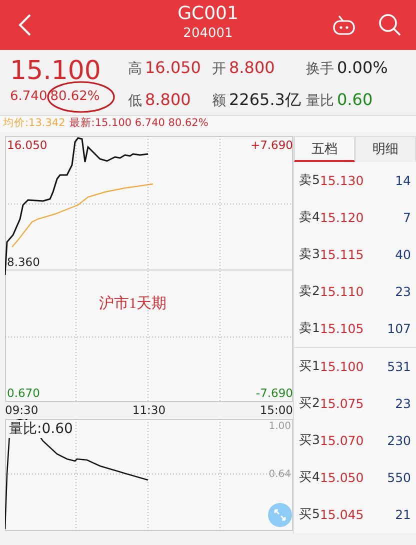 Image resolution: width=416 pixels, height=545 pixels. What do you see at coordinates (309, 440) in the screenshot?
I see `order-level-label: 买3` at bounding box center [309, 440].